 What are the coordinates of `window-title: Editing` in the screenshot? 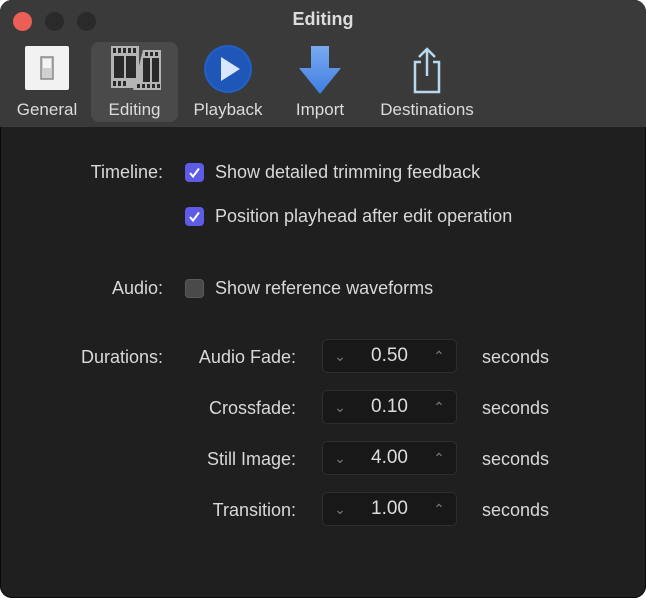 It's located at (323, 19).